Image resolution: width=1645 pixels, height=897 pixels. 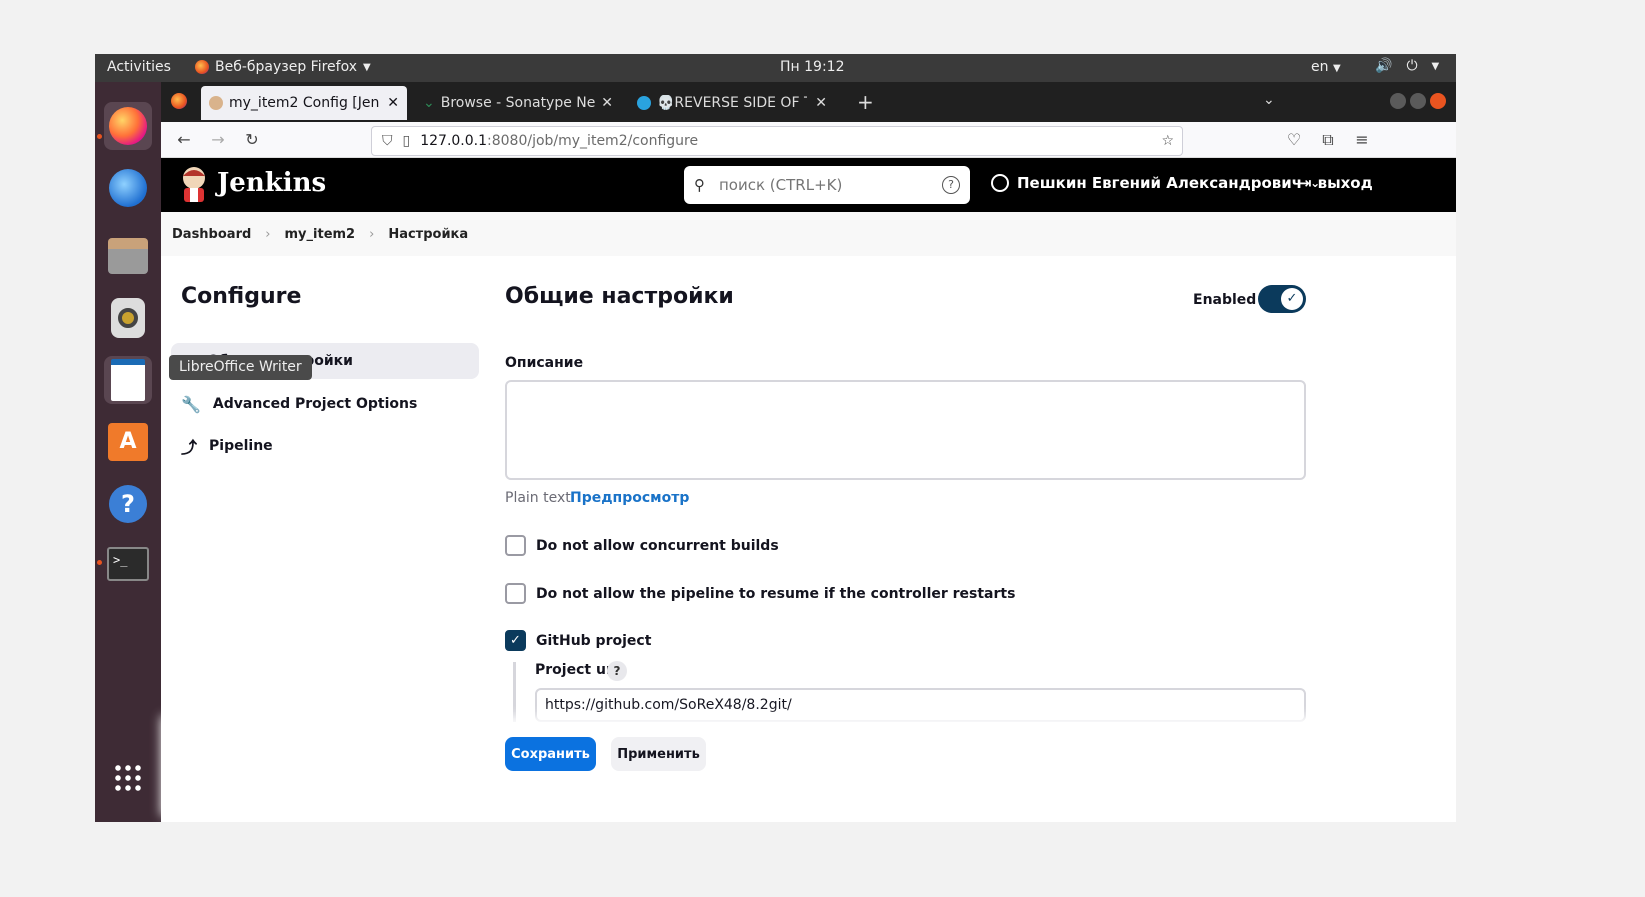 What do you see at coordinates (808, 772) in the screenshot?
I see `bottom-action-bar` at bounding box center [808, 772].